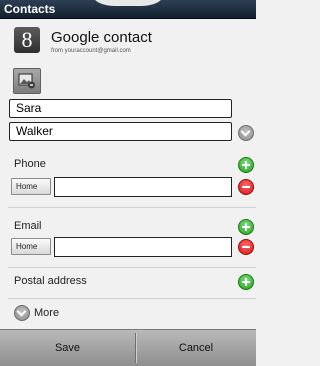  What do you see at coordinates (22, 313) in the screenshot?
I see `more-chevron-icon` at bounding box center [22, 313].